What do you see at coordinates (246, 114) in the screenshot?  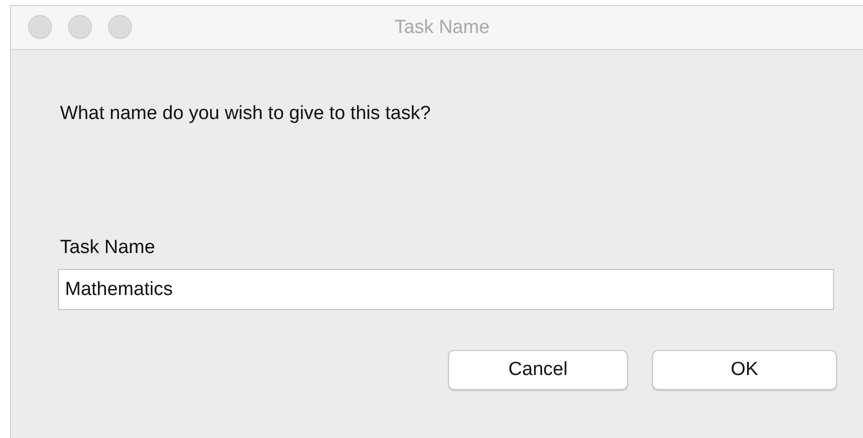 I see `prompt-text: What name do you wish to give to this task?` at bounding box center [246, 114].